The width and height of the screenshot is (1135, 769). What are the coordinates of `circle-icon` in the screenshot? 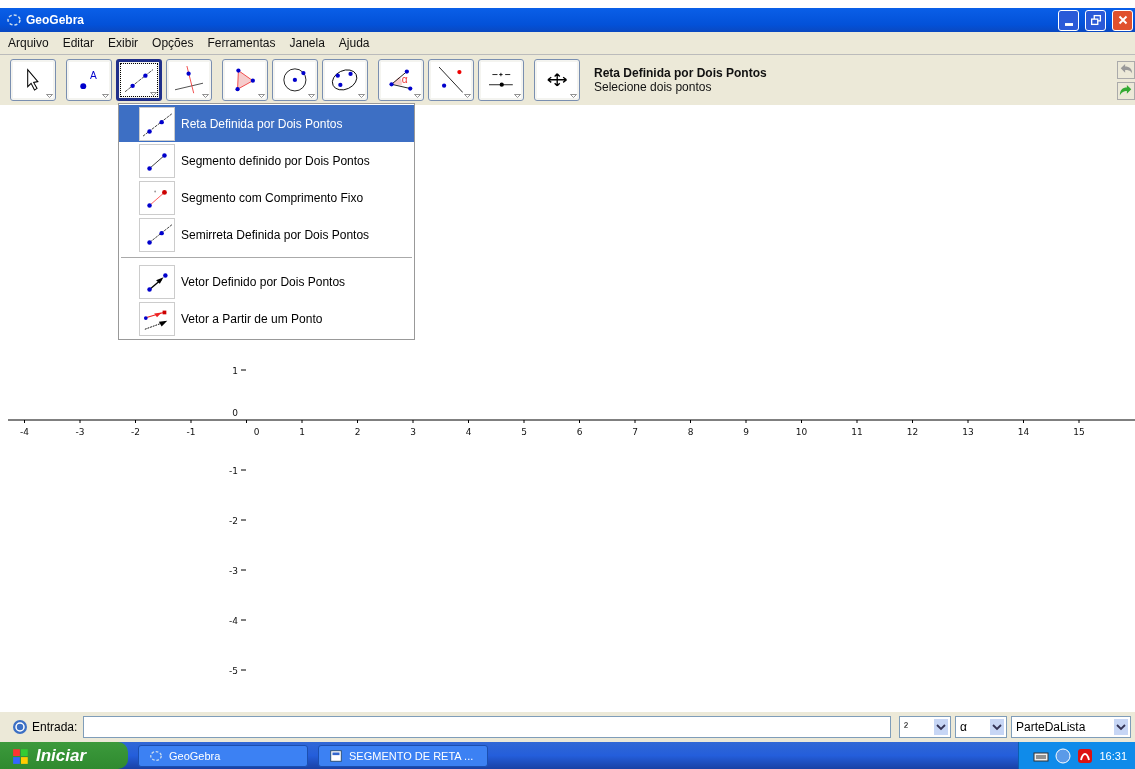 It's located at (295, 80).